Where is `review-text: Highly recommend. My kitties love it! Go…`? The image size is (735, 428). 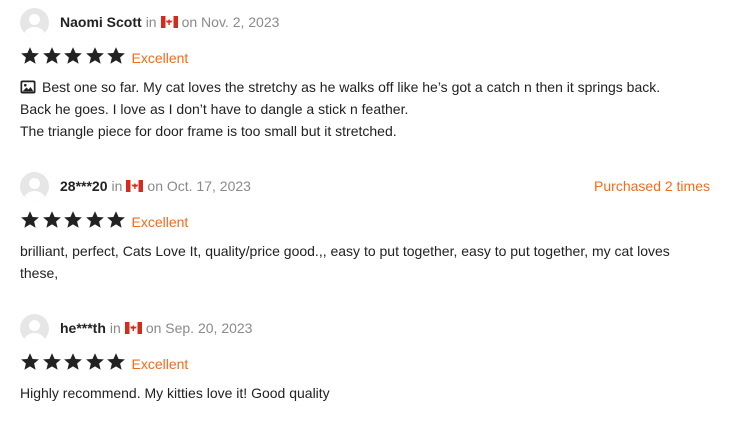 review-text: Highly recommend. My kitties love it! Go… is located at coordinates (370, 393).